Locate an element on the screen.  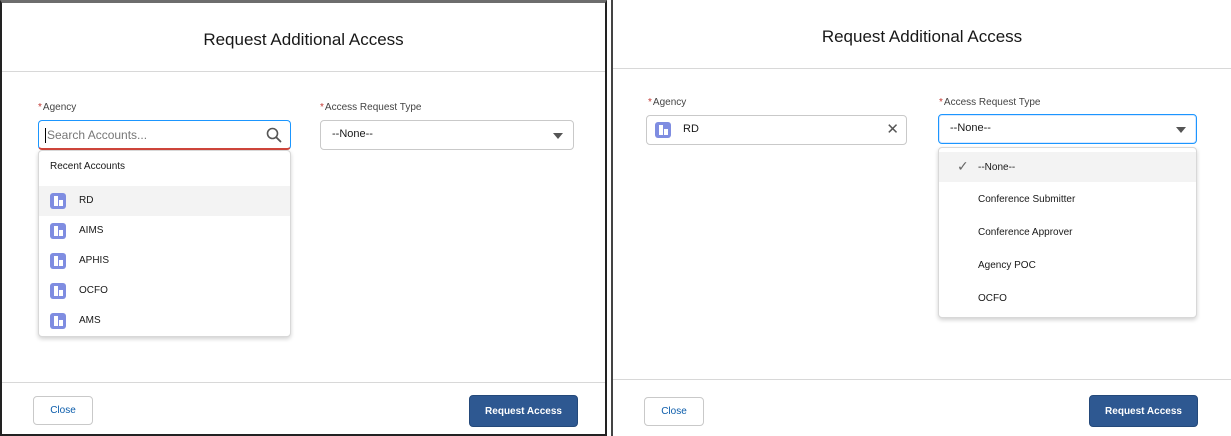
option-conference-submitter: Conference Submitter is located at coordinates (1067, 199).